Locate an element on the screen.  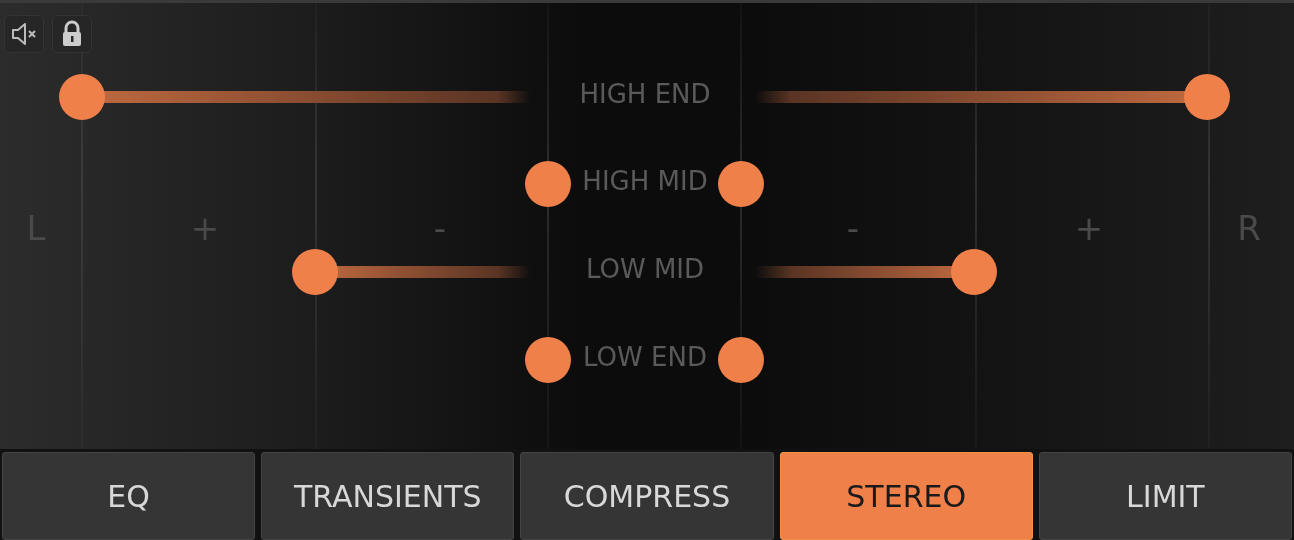
tab: STEREO is located at coordinates (906, 496).